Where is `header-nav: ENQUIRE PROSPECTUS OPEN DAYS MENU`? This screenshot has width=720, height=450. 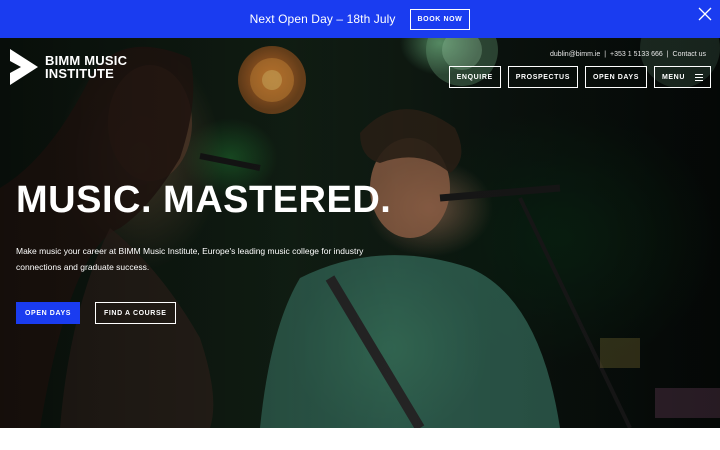 header-nav: ENQUIRE PROSPECTUS OPEN DAYS MENU is located at coordinates (576, 77).